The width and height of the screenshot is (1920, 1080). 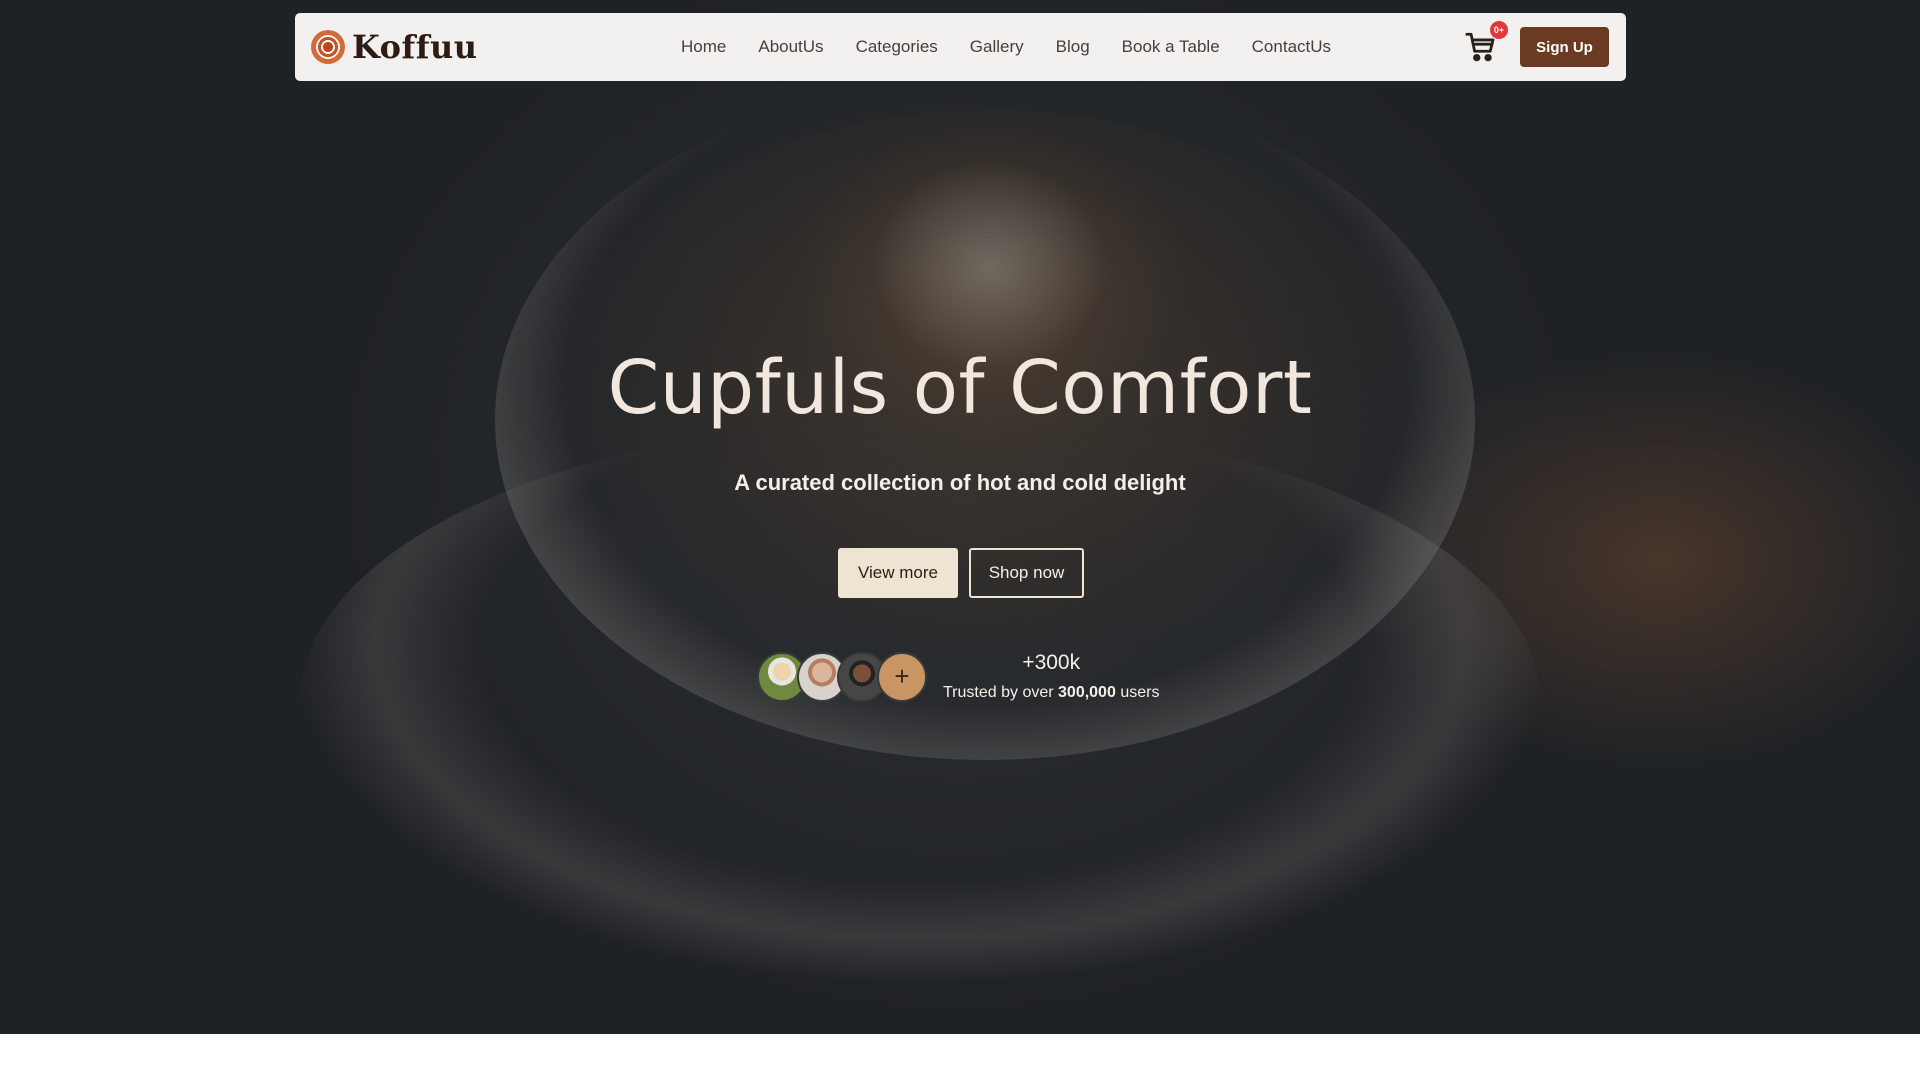 I want to click on nav-actions: 0+ Sign Up, so click(x=1536, y=44).